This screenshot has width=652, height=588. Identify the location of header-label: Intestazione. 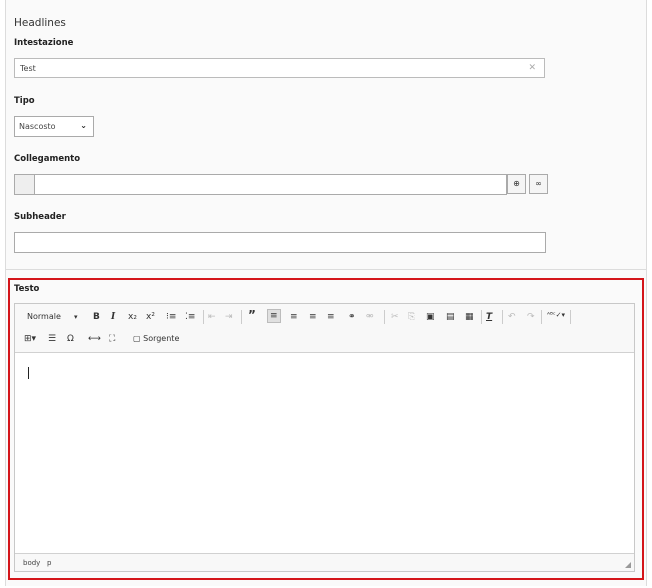
(44, 43).